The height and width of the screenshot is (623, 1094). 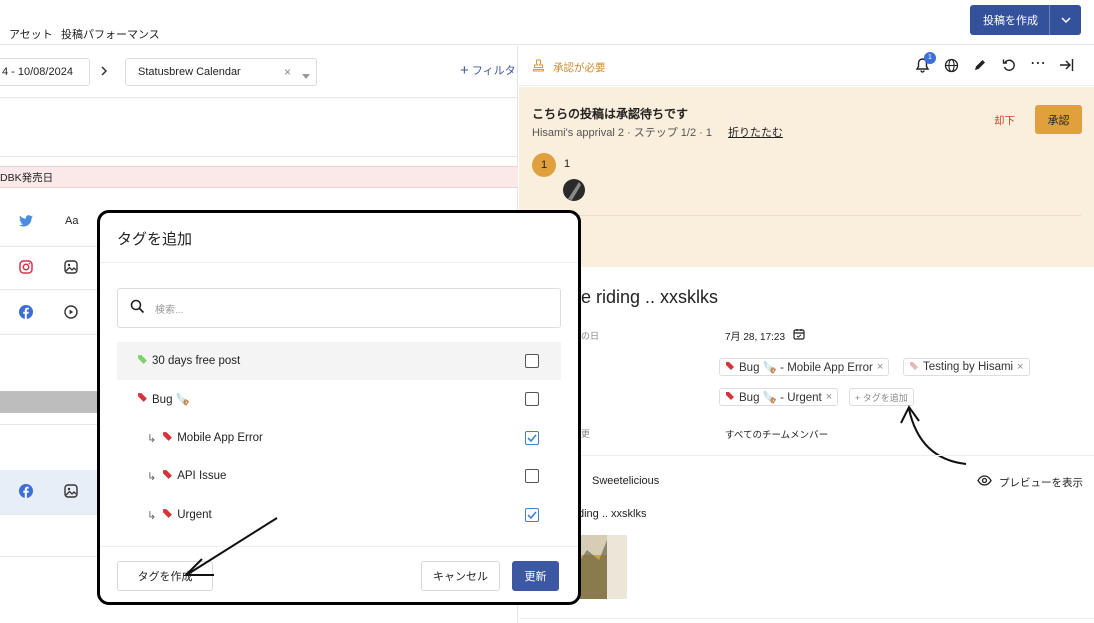 What do you see at coordinates (544, 165) in the screenshot?
I see `step-number-badge: 1` at bounding box center [544, 165].